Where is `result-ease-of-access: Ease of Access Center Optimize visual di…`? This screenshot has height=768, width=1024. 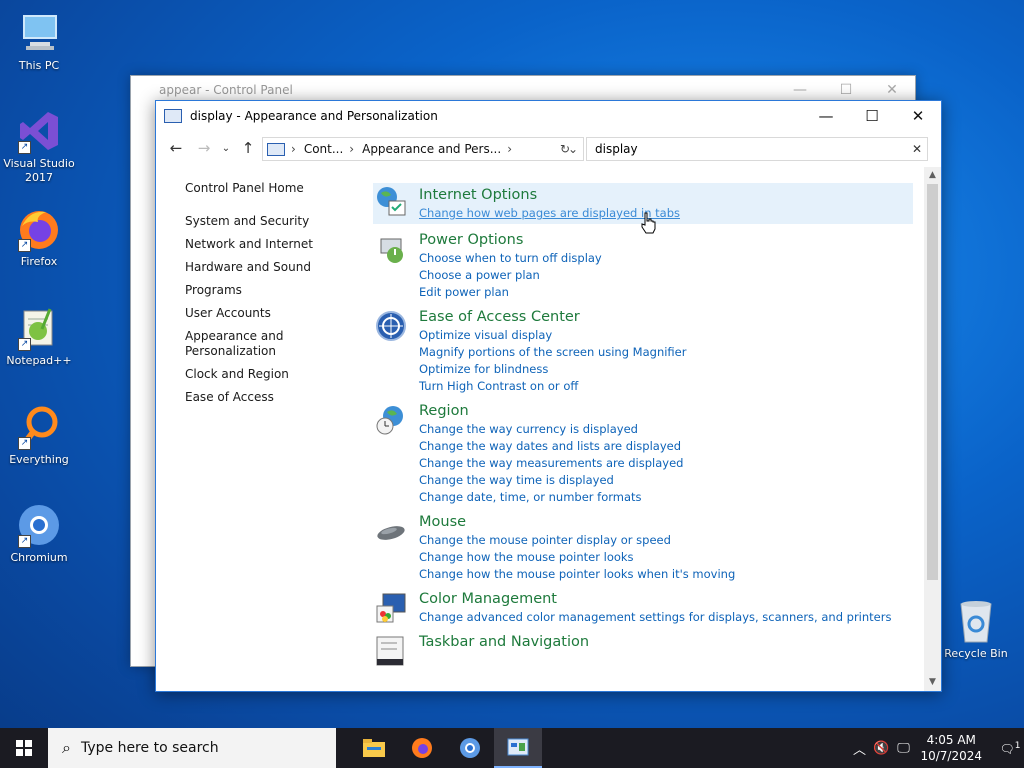 result-ease-of-access: Ease of Access Center Optimize visual di… is located at coordinates (643, 351).